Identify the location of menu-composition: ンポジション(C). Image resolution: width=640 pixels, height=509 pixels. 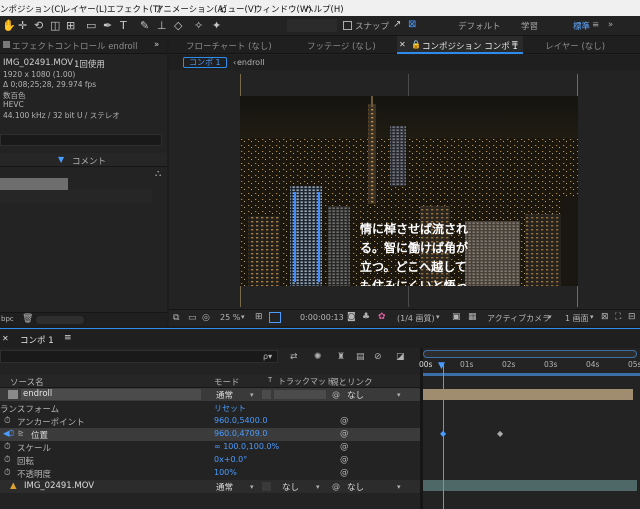
(32, 9).